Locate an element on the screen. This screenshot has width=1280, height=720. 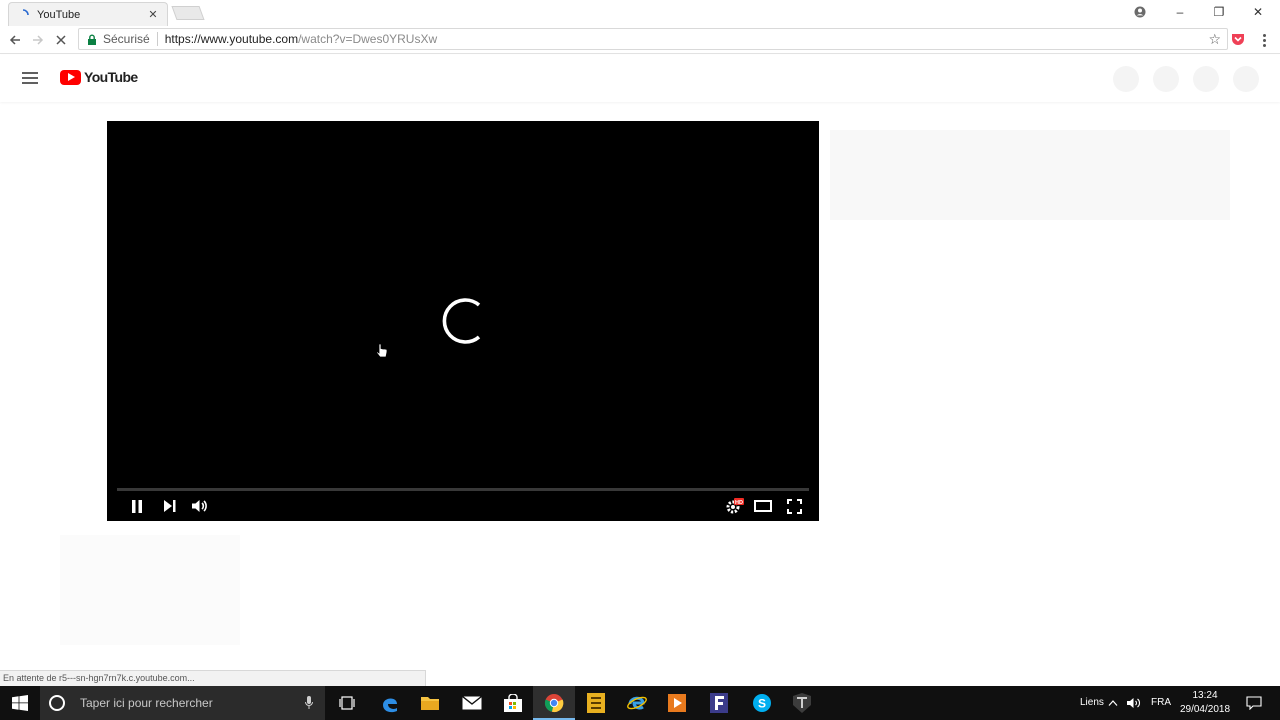
pause-button is located at coordinates (137, 506).